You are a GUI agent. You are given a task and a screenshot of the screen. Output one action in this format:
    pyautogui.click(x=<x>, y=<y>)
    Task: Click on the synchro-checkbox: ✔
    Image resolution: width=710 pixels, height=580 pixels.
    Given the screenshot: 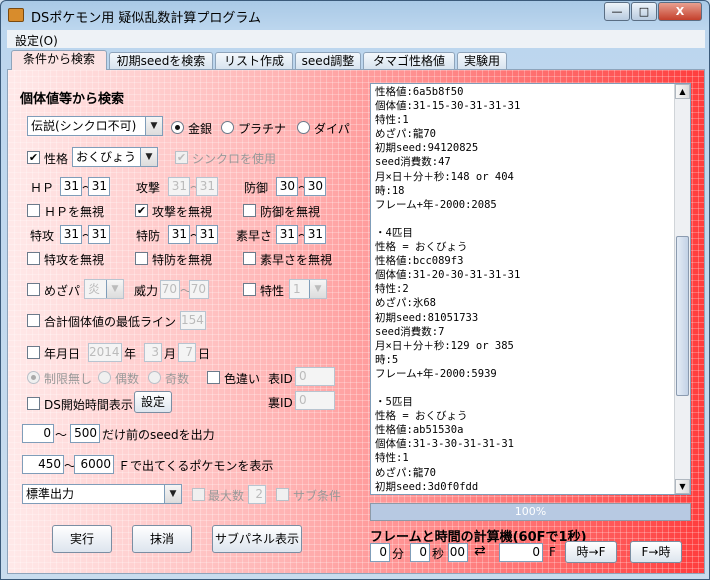 What is the action you would take?
    pyautogui.click(x=181, y=157)
    